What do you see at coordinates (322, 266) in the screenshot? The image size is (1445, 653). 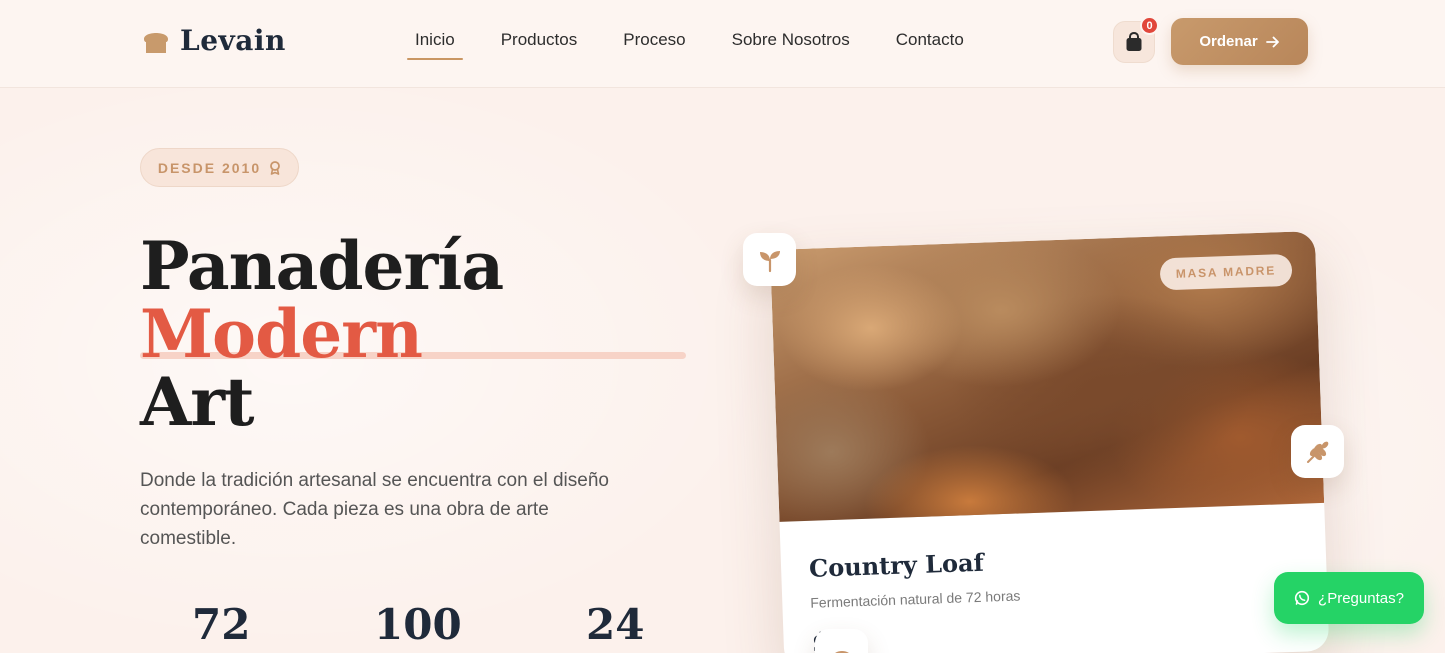 I see `hero-title-line1: Panadería` at bounding box center [322, 266].